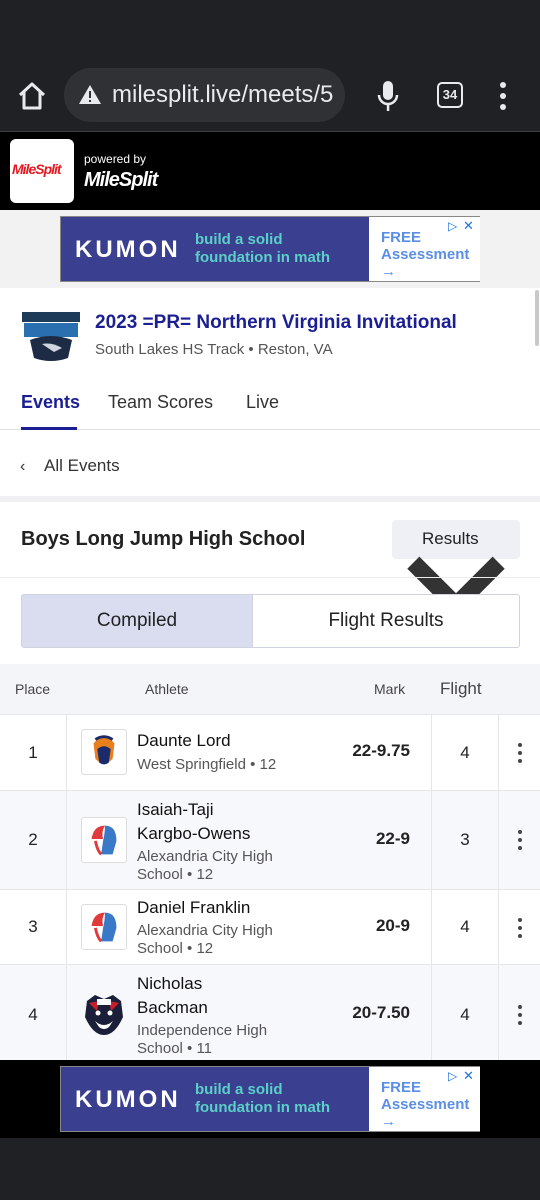 This screenshot has width=540, height=1200. What do you see at coordinates (33, 752) in the screenshot?
I see `place-cell: 1` at bounding box center [33, 752].